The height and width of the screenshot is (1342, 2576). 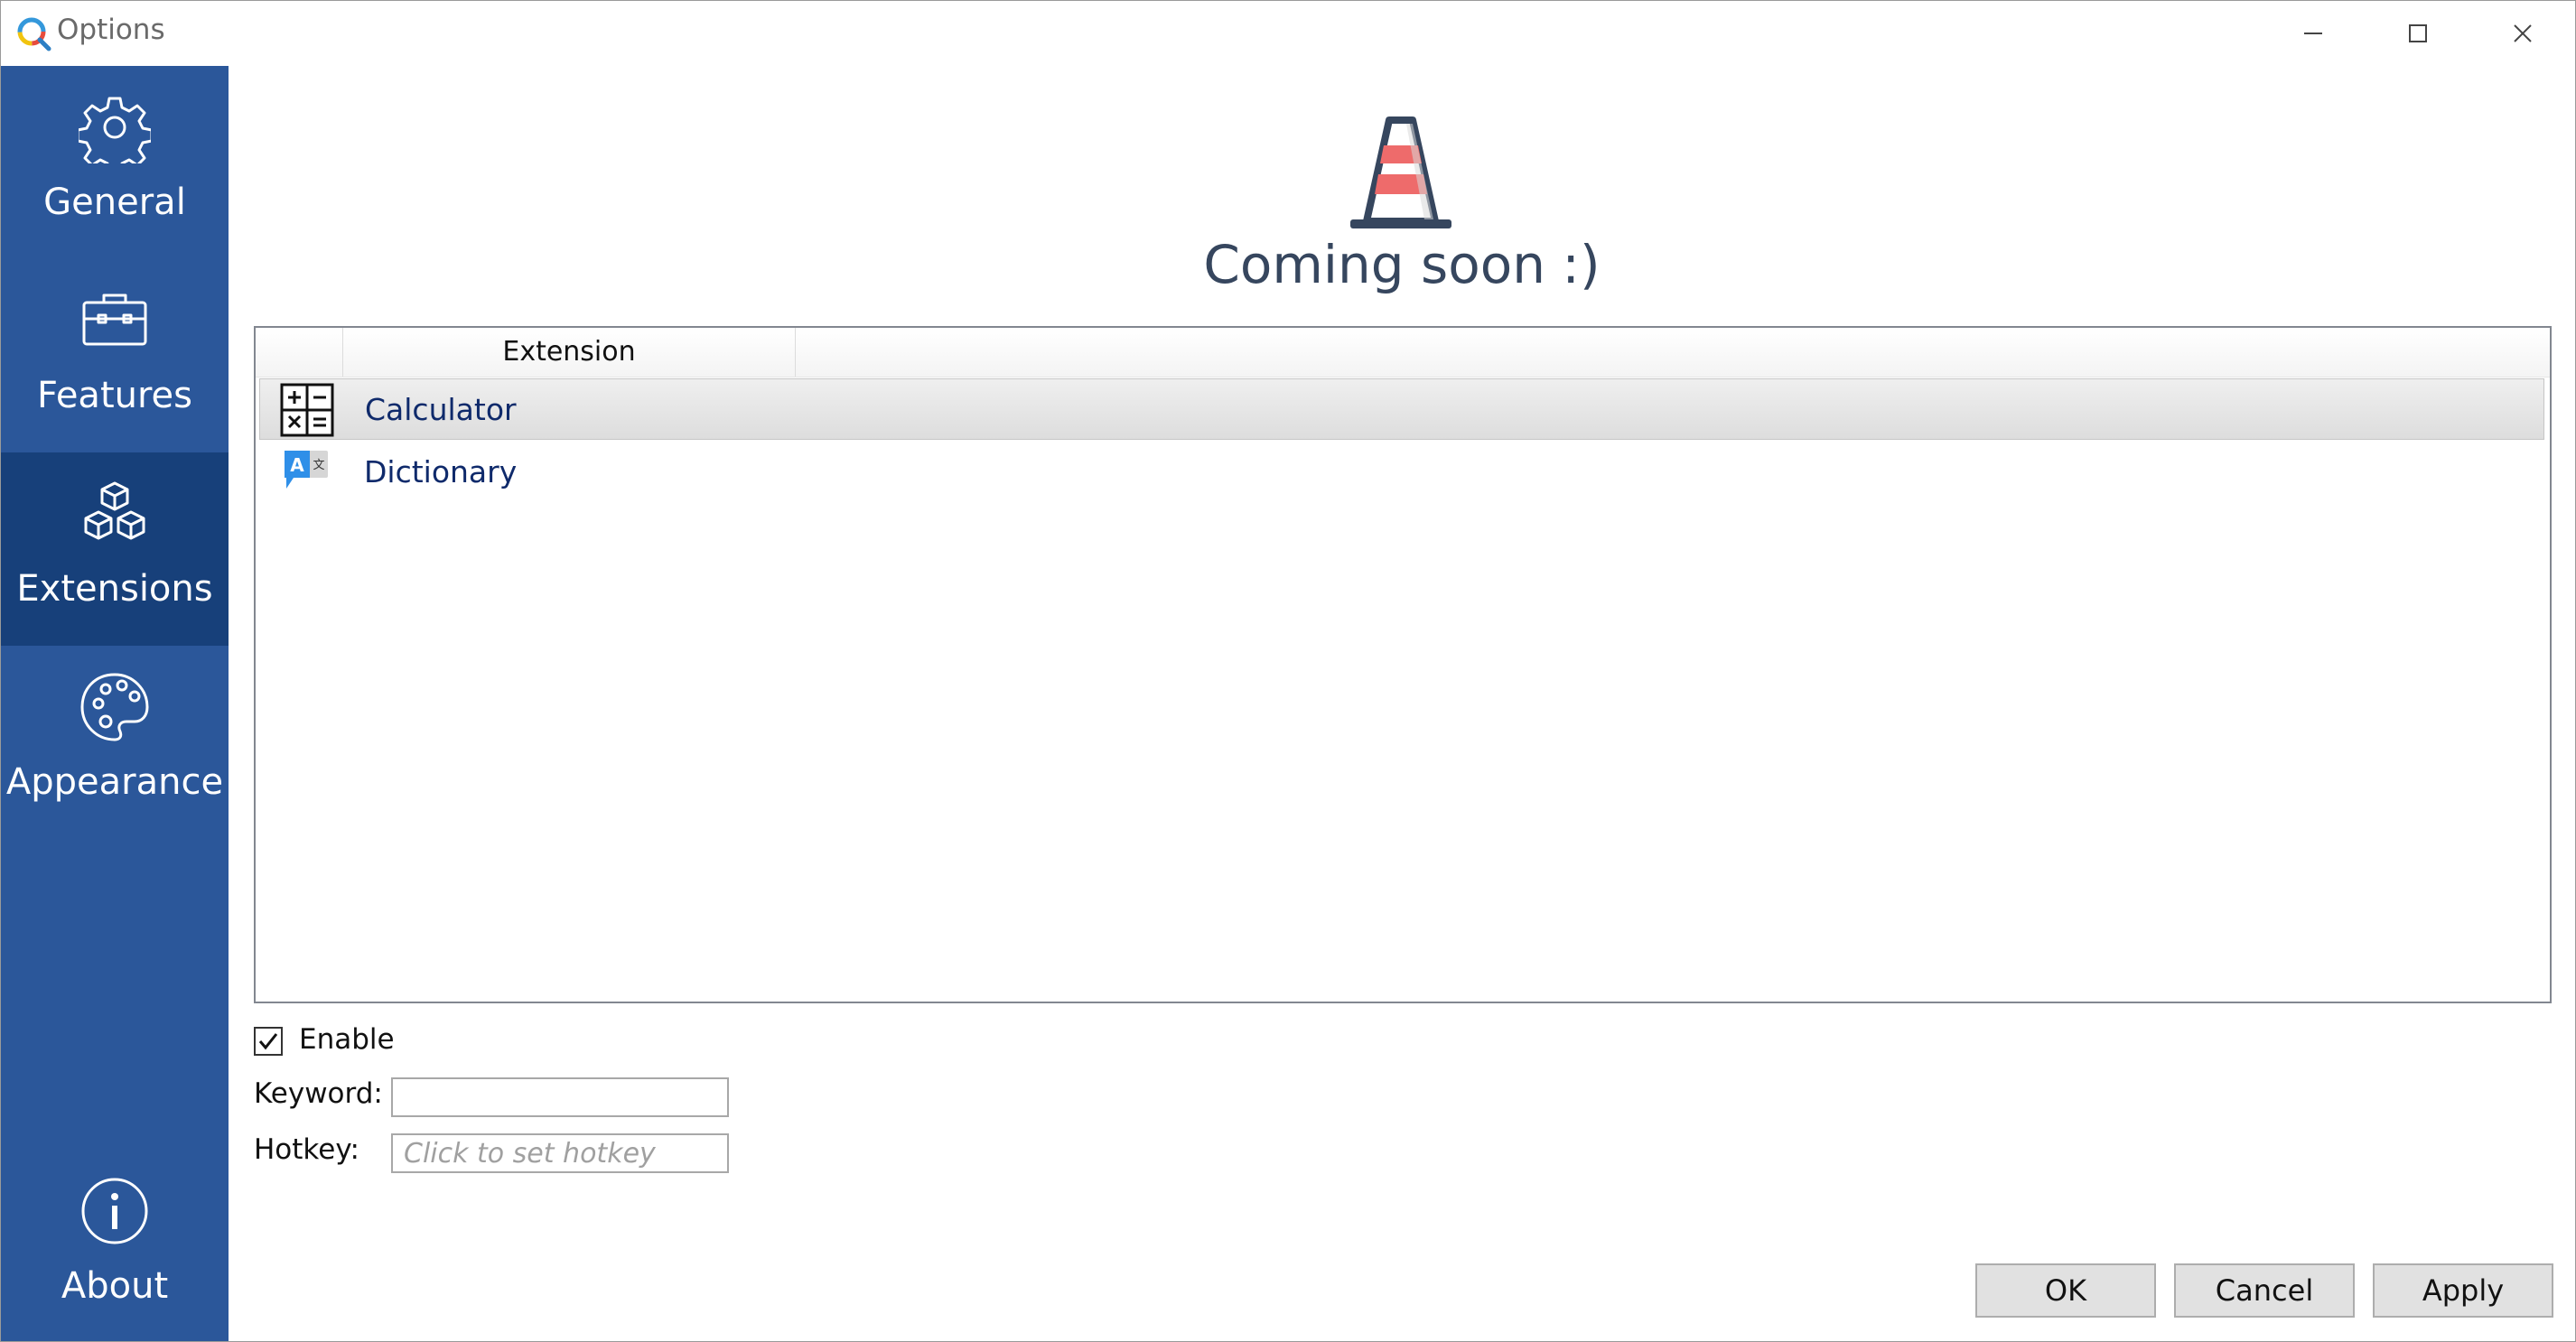 I want to click on keyword-label: Keyword:, so click(x=318, y=1093).